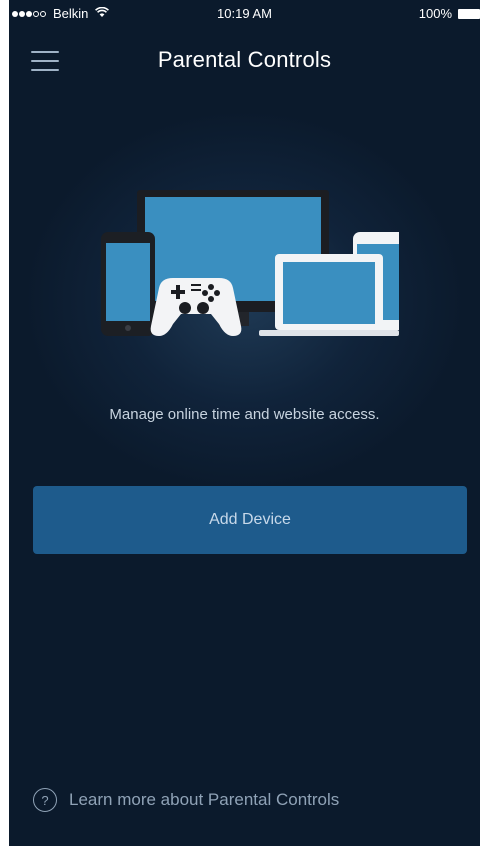  I want to click on learn-more-link: ? Learn more about Parental Controls, so click(186, 800).